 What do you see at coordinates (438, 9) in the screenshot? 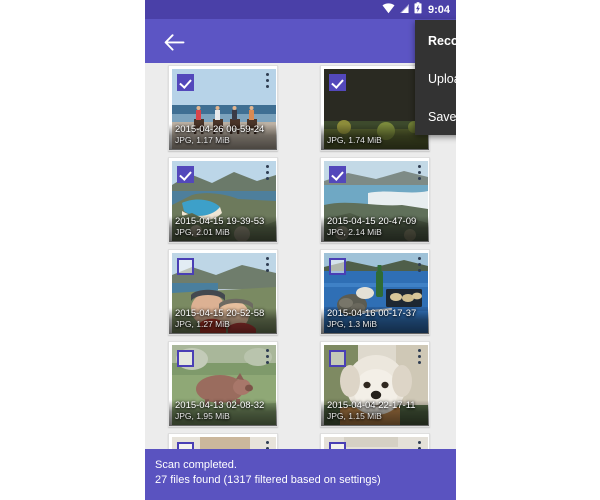
I see `status-bar-clock: 9:04` at bounding box center [438, 9].